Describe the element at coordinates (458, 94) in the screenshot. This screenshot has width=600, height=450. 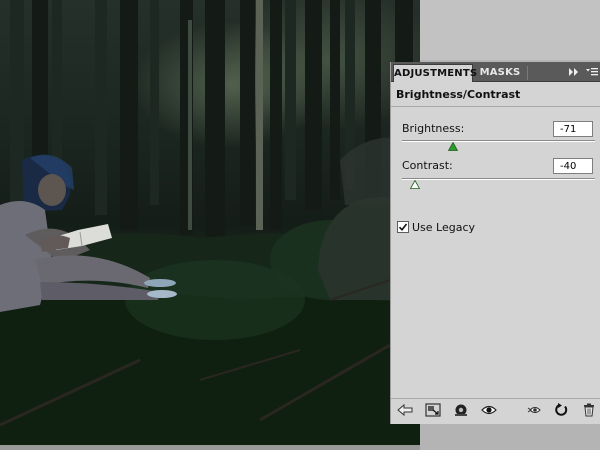
I see `adjustment-title: Brightness/Contrast` at that location.